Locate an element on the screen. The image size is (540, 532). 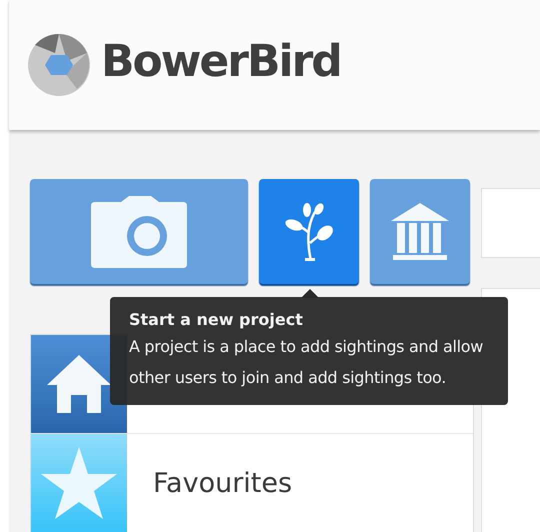
tooltip-title: Start a new project is located at coordinates (216, 320).